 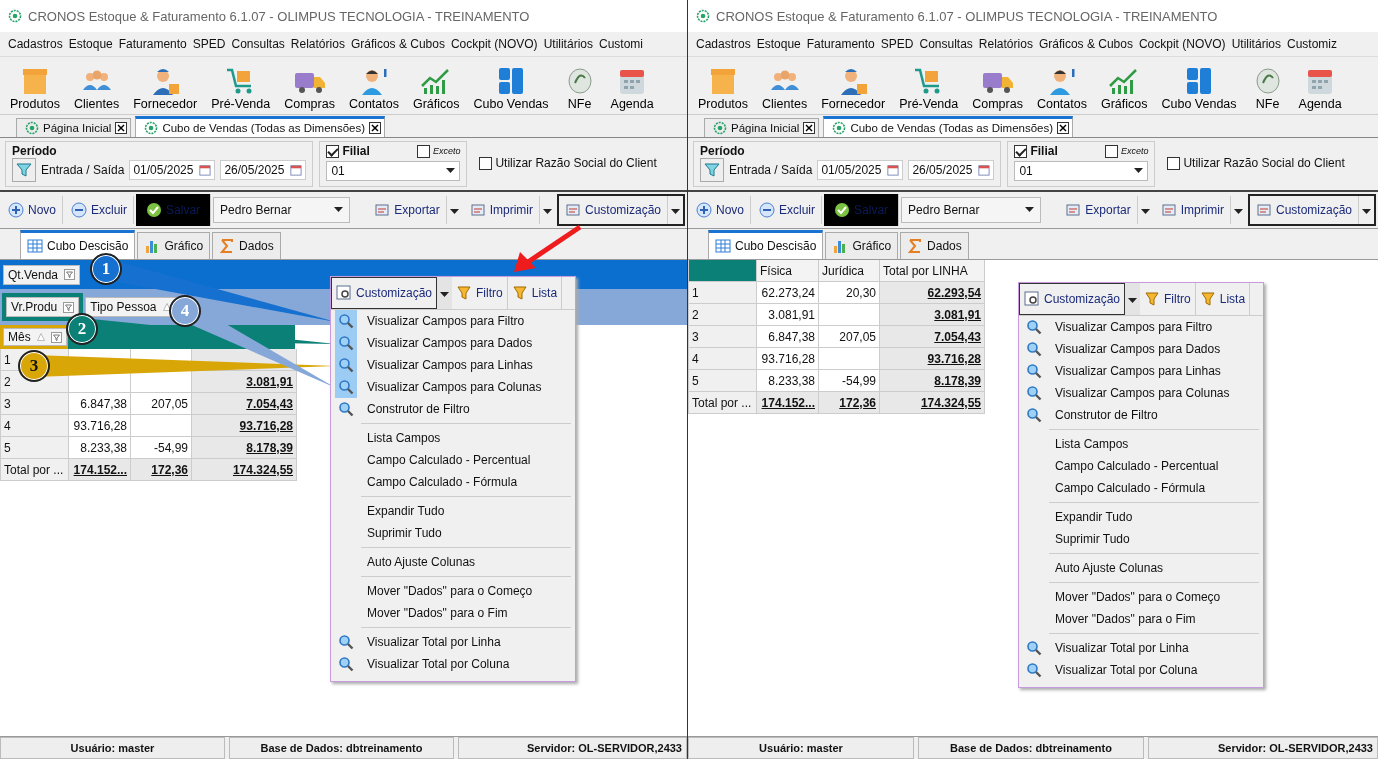 I want to click on menu-item: Visualizar Total por Linha, so click(x=453, y=642).